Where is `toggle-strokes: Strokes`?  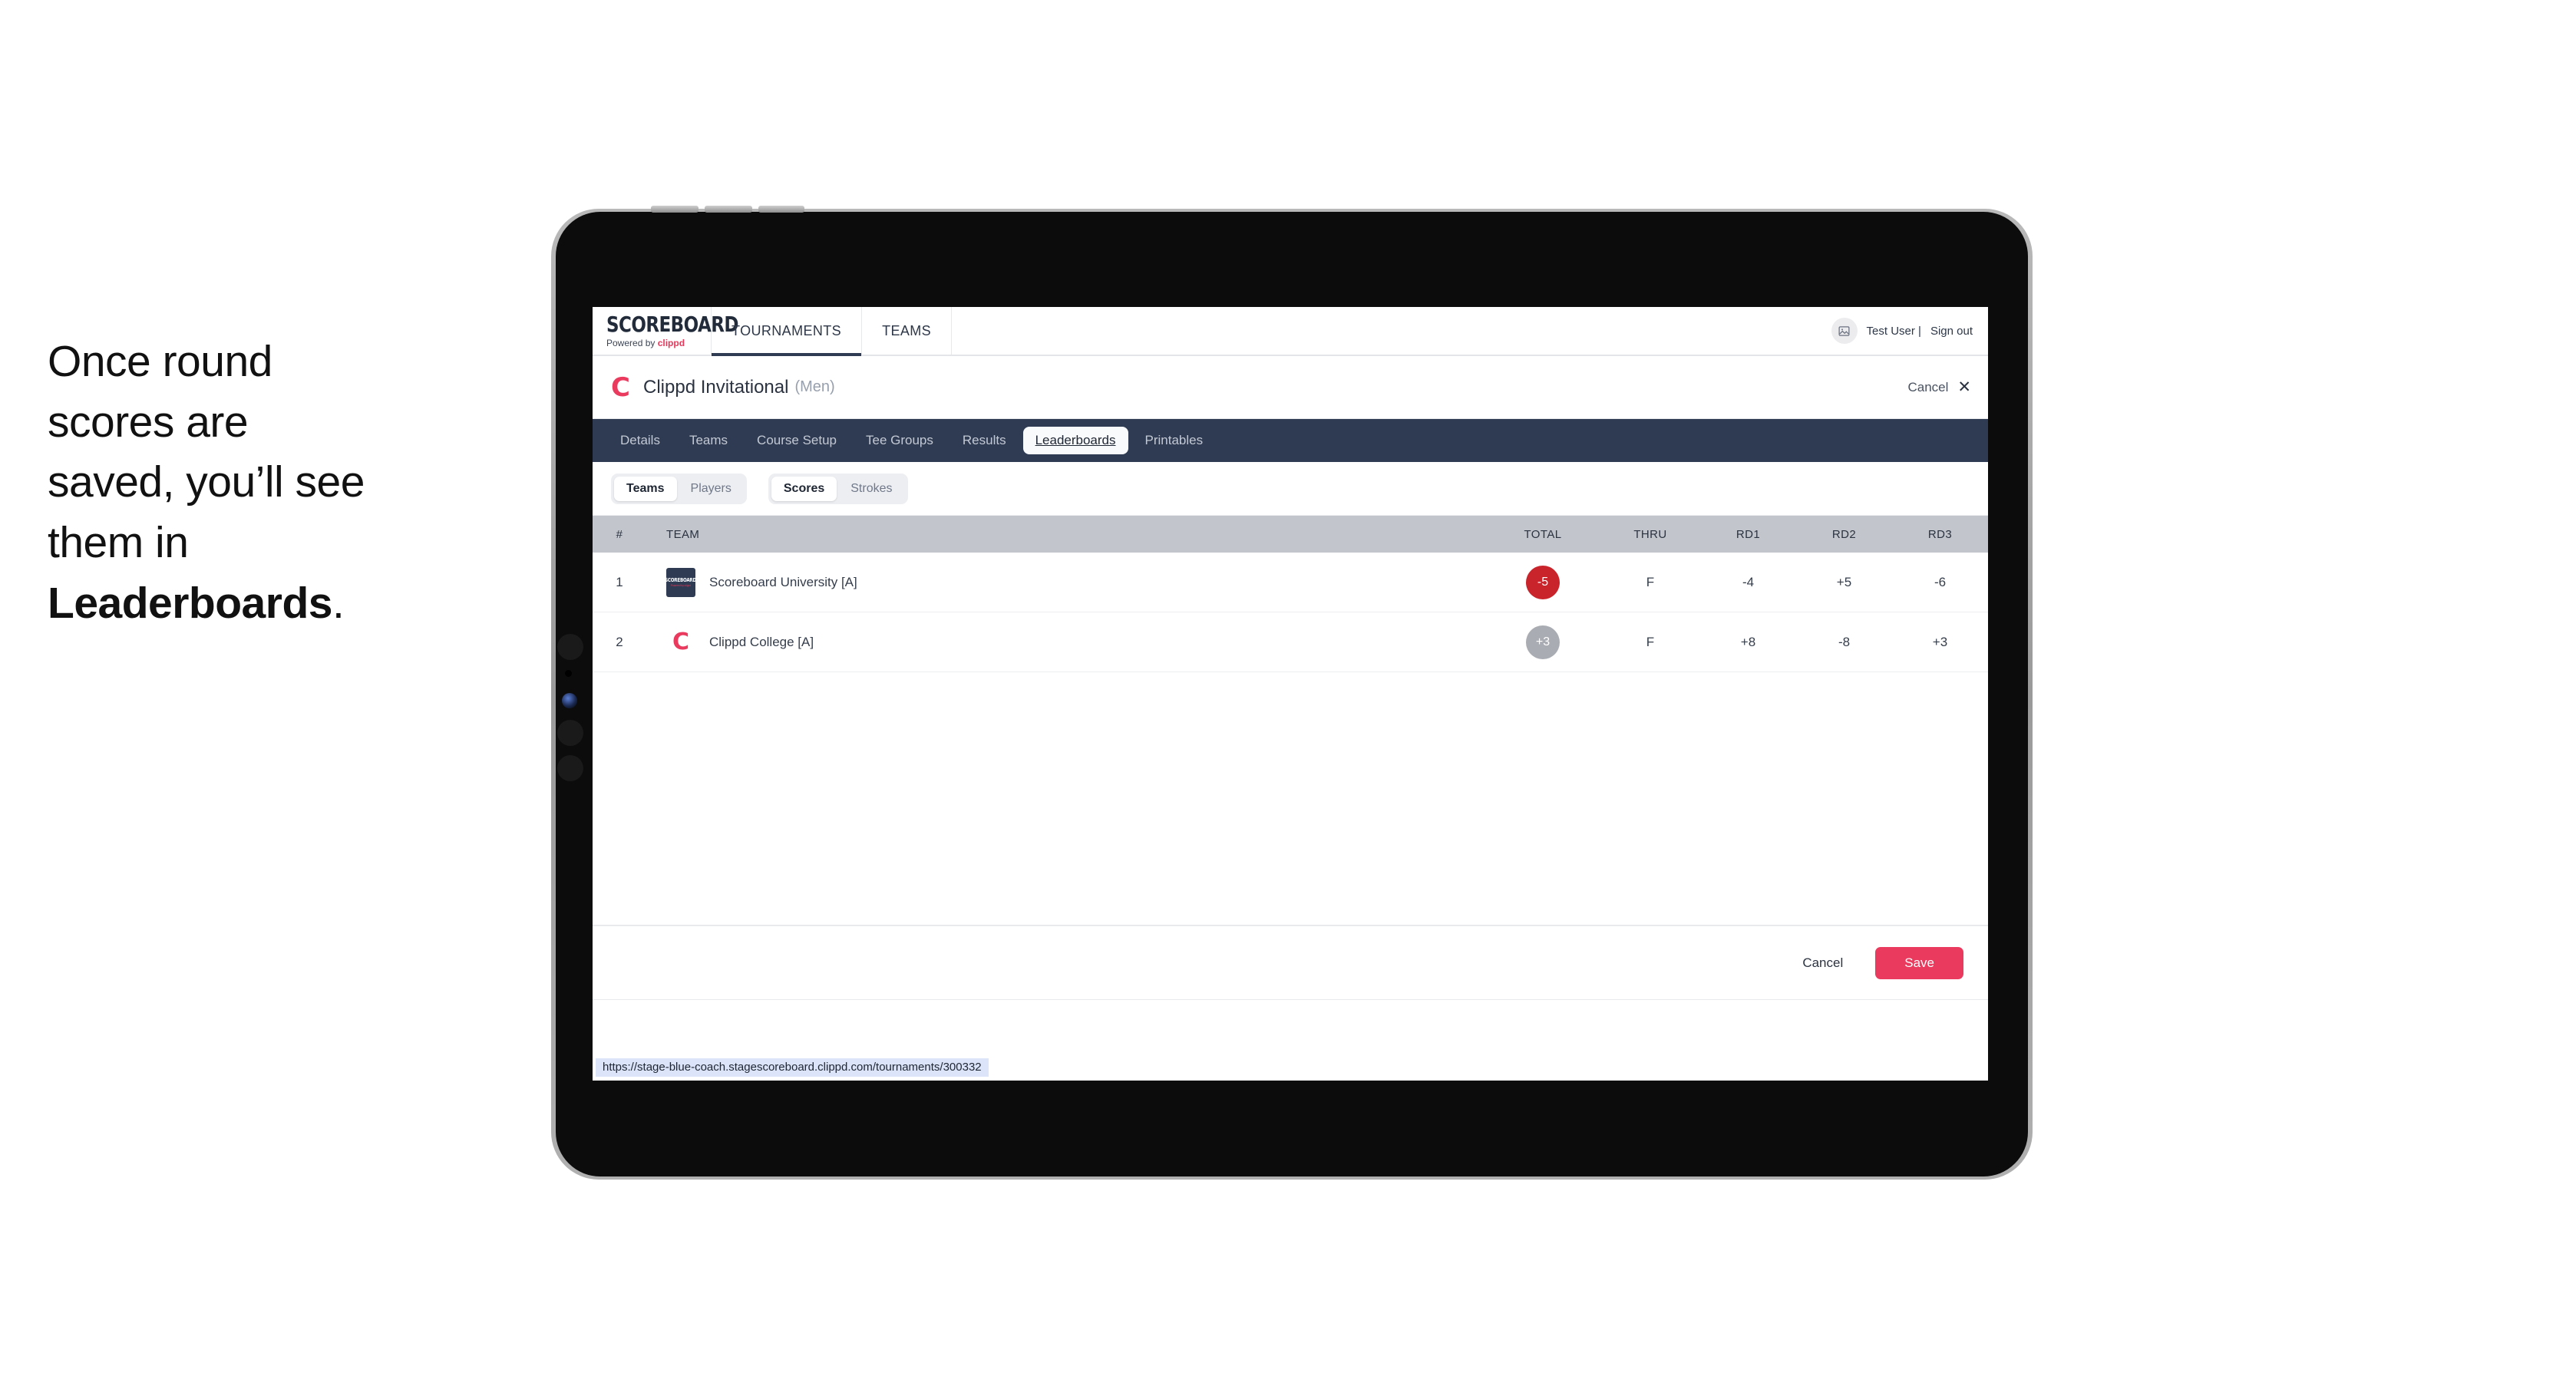 toggle-strokes: Strokes is located at coordinates (871, 489).